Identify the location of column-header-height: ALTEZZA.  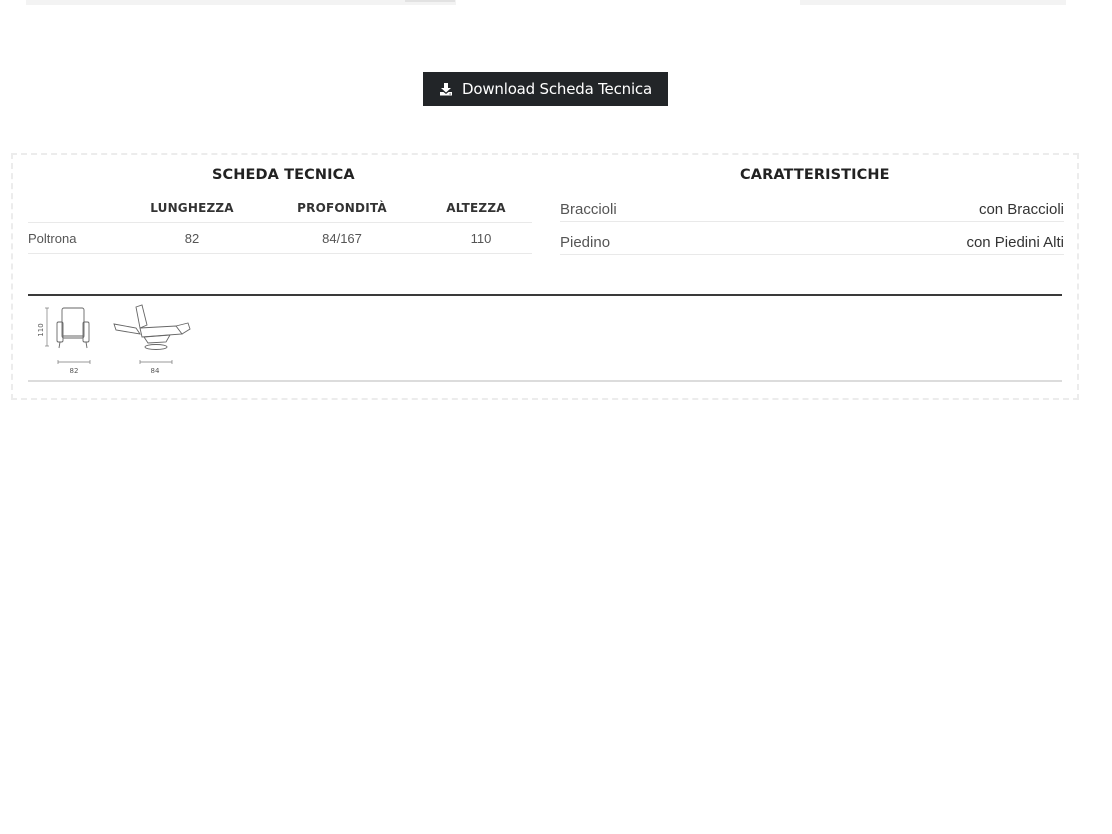
(476, 208).